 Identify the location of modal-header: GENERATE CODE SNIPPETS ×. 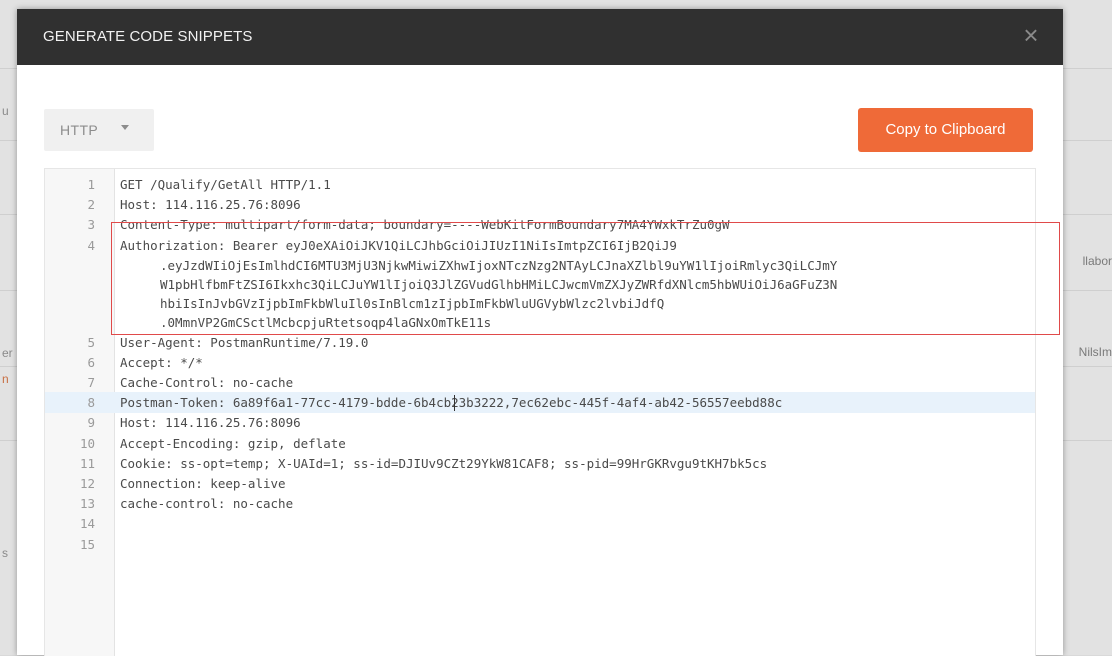
(540, 37).